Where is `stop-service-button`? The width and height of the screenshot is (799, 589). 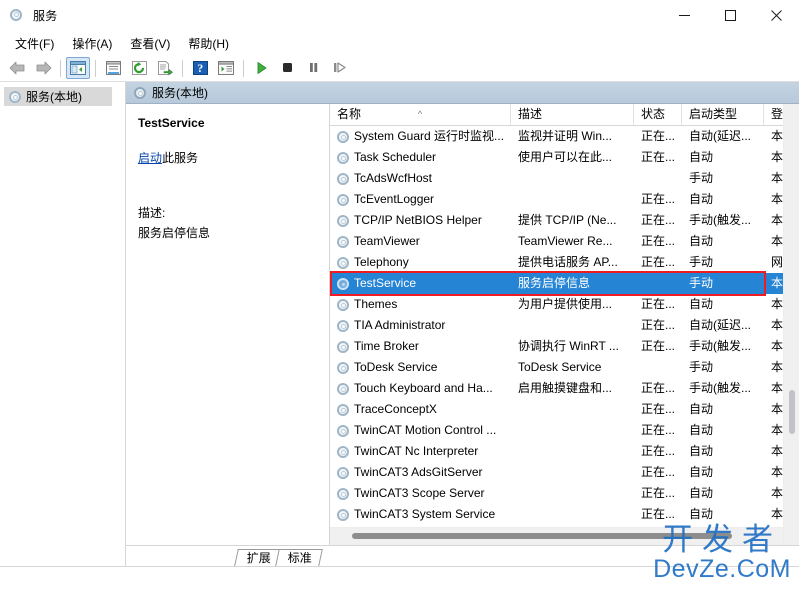 stop-service-button is located at coordinates (287, 68).